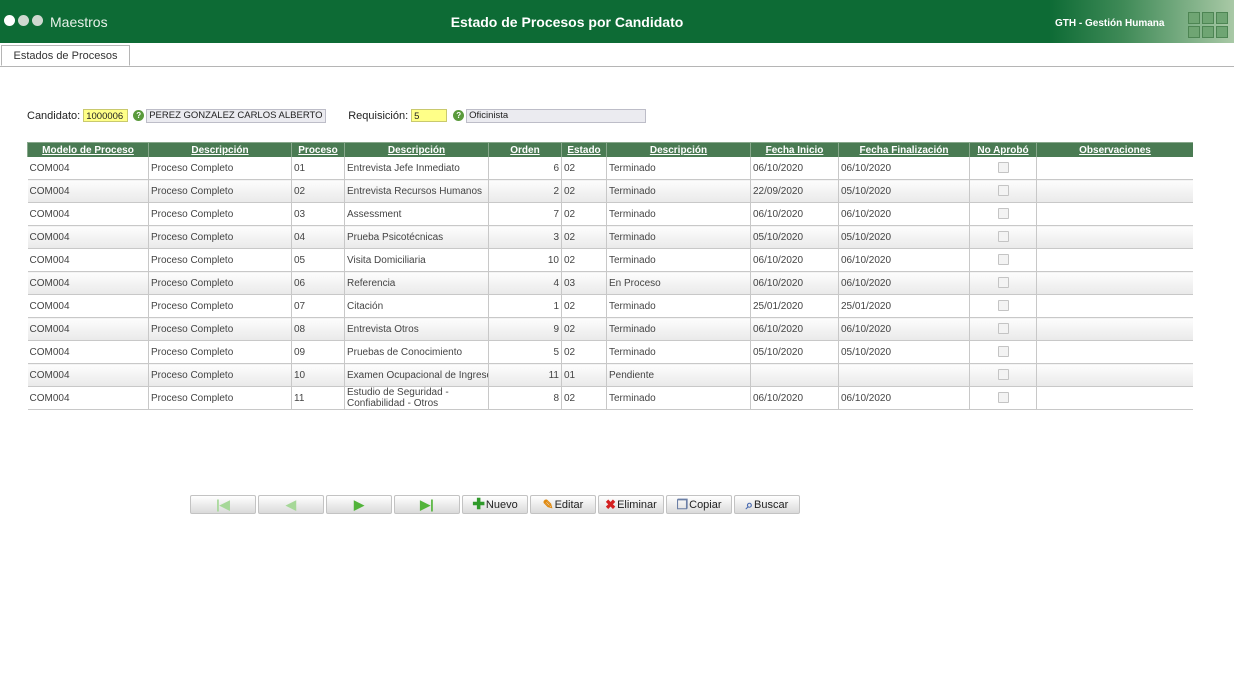 Image resolution: width=1234 pixels, height=698 pixels. I want to click on column-header: Proceso, so click(318, 149).